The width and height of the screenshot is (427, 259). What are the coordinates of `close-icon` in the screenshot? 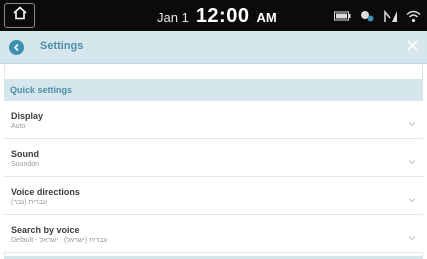 It's located at (412, 47).